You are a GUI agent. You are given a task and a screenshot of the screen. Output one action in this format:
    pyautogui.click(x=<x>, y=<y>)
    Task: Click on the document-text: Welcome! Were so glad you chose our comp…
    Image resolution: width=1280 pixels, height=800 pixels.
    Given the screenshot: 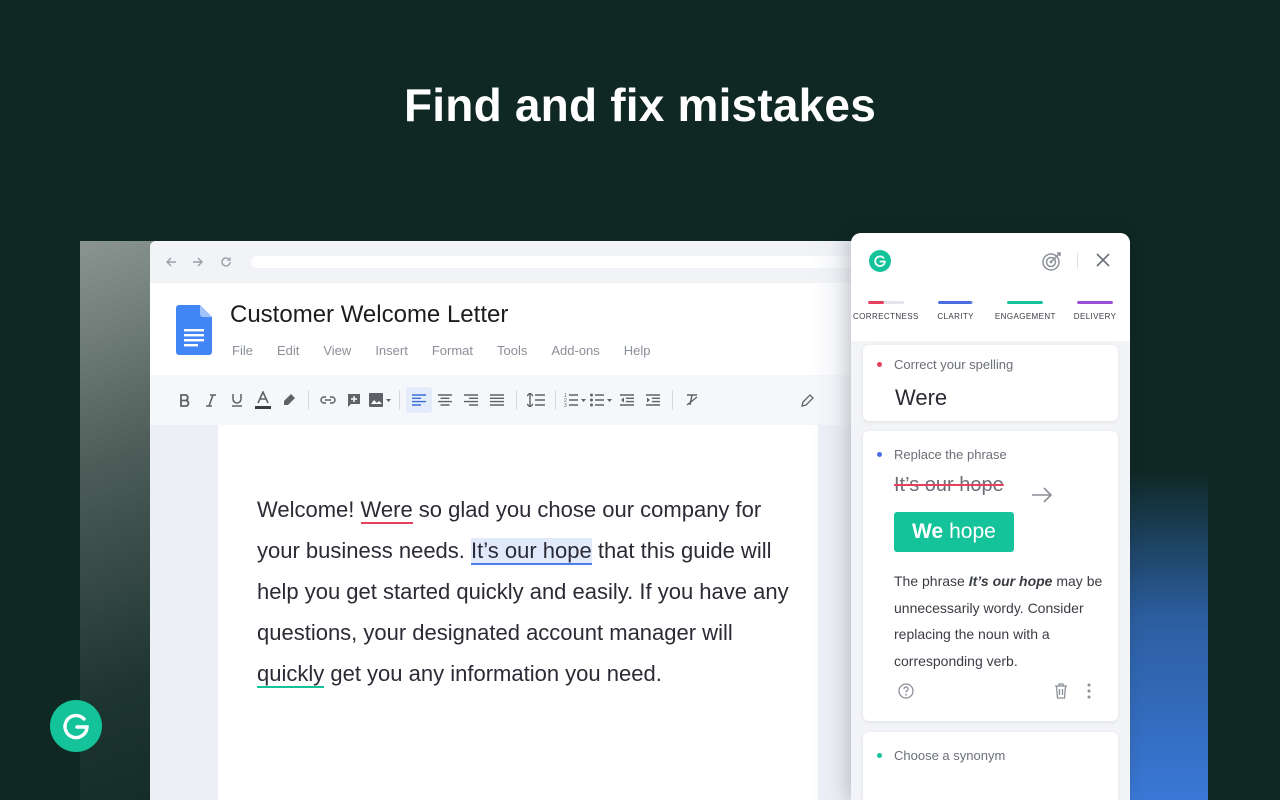 What is the action you would take?
    pyautogui.click(x=527, y=591)
    